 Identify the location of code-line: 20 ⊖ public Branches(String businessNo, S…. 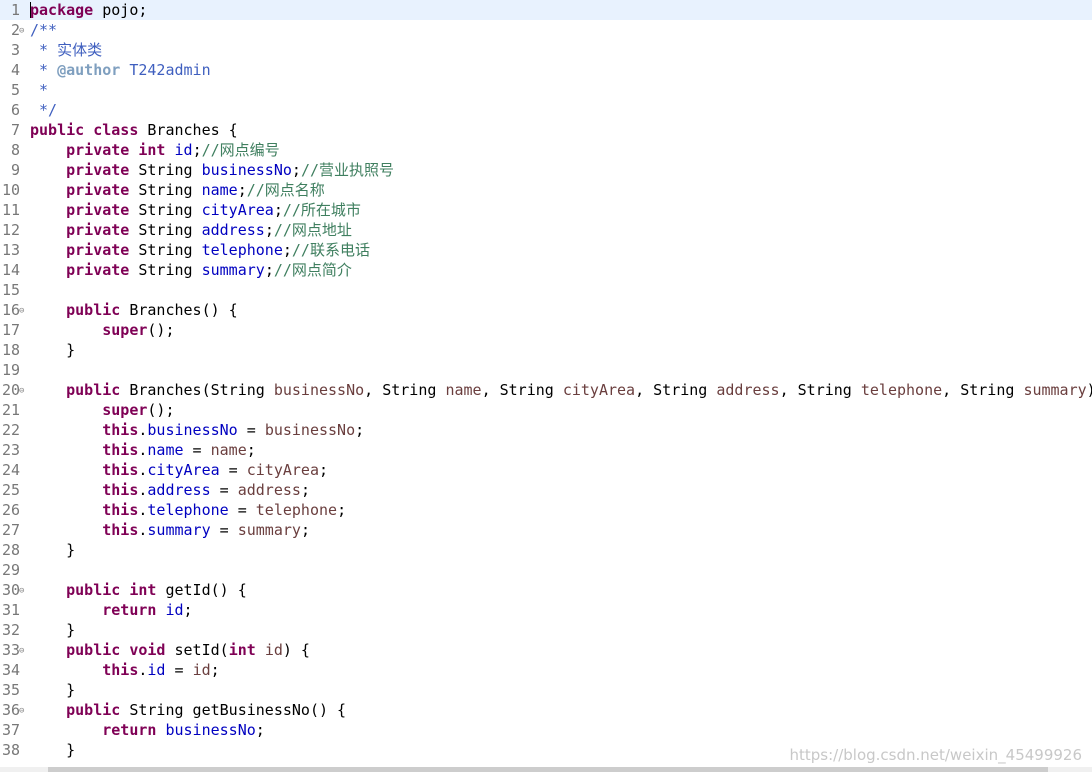
(546, 390).